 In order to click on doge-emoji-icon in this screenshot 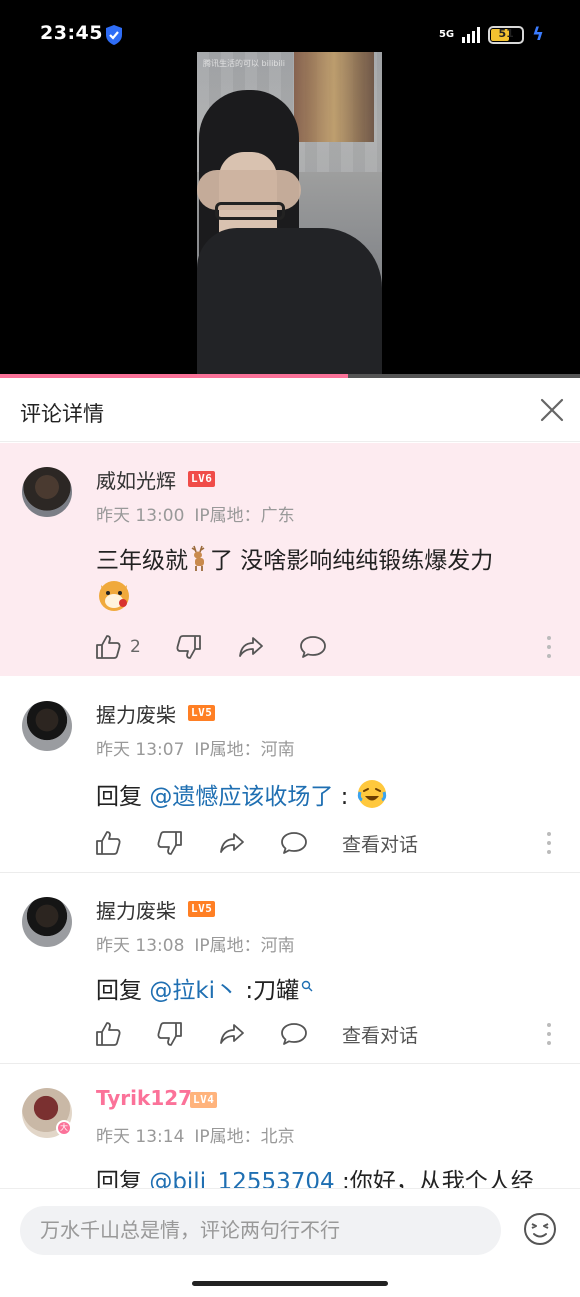, I will do `click(114, 597)`.